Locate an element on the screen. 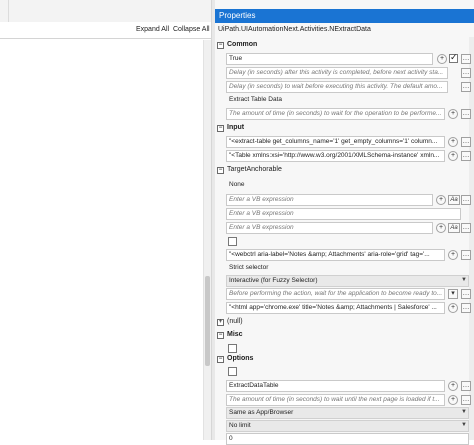 Image resolution: width=474 pixels, height=445 pixels. strict-selector-value: Strict selector is located at coordinates (347, 268).